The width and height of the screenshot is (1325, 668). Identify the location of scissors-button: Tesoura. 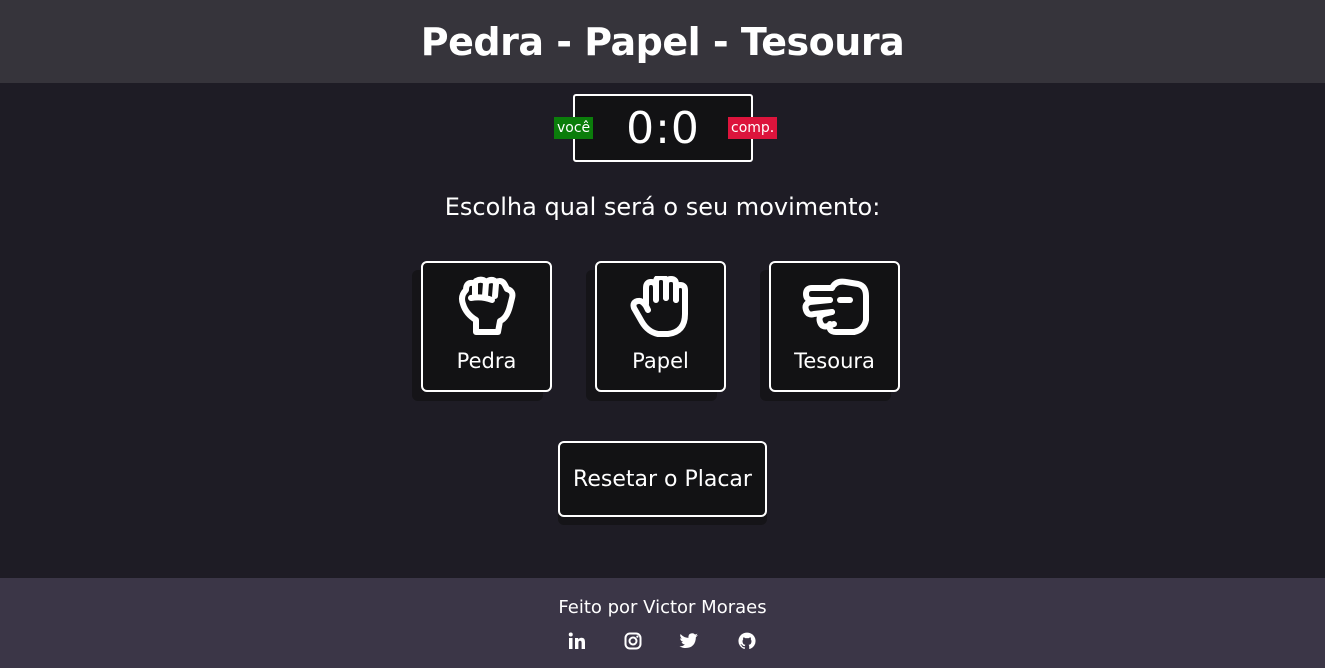
(834, 326).